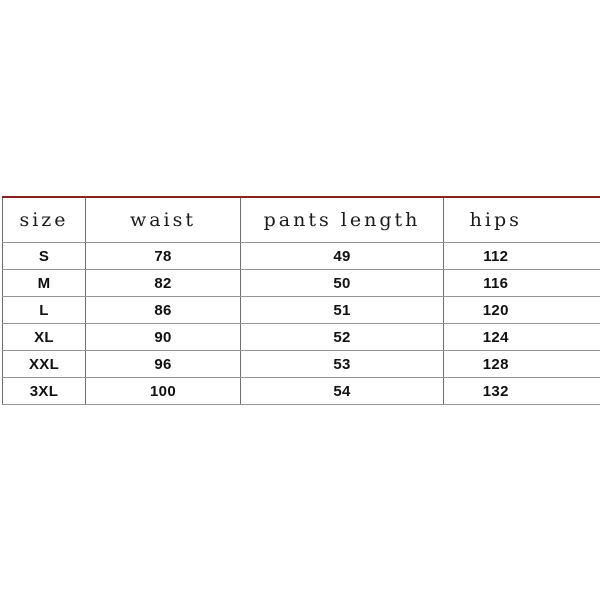  What do you see at coordinates (521, 364) in the screenshot?
I see `cell-hips: 128` at bounding box center [521, 364].